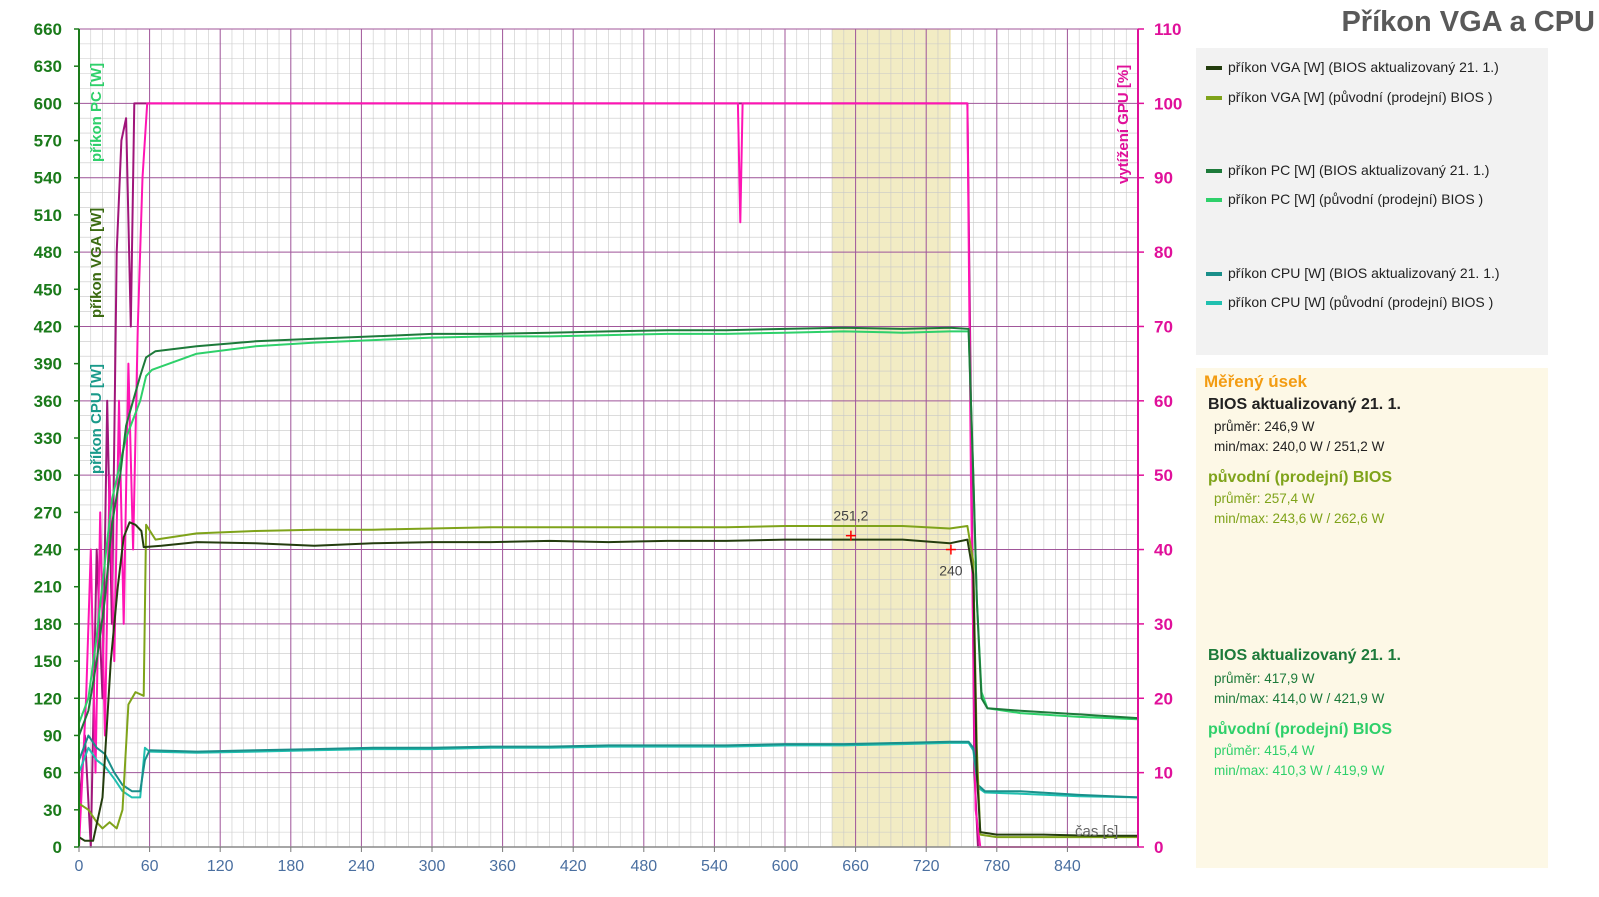 Image resolution: width=1599 pixels, height=897 pixels. I want to click on x-tick-label: 360, so click(502, 866).